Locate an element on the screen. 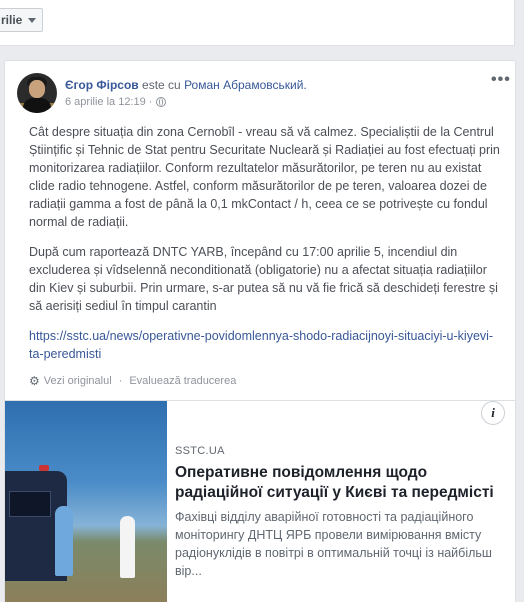  filter-dropdown: rilie is located at coordinates (22, 20).